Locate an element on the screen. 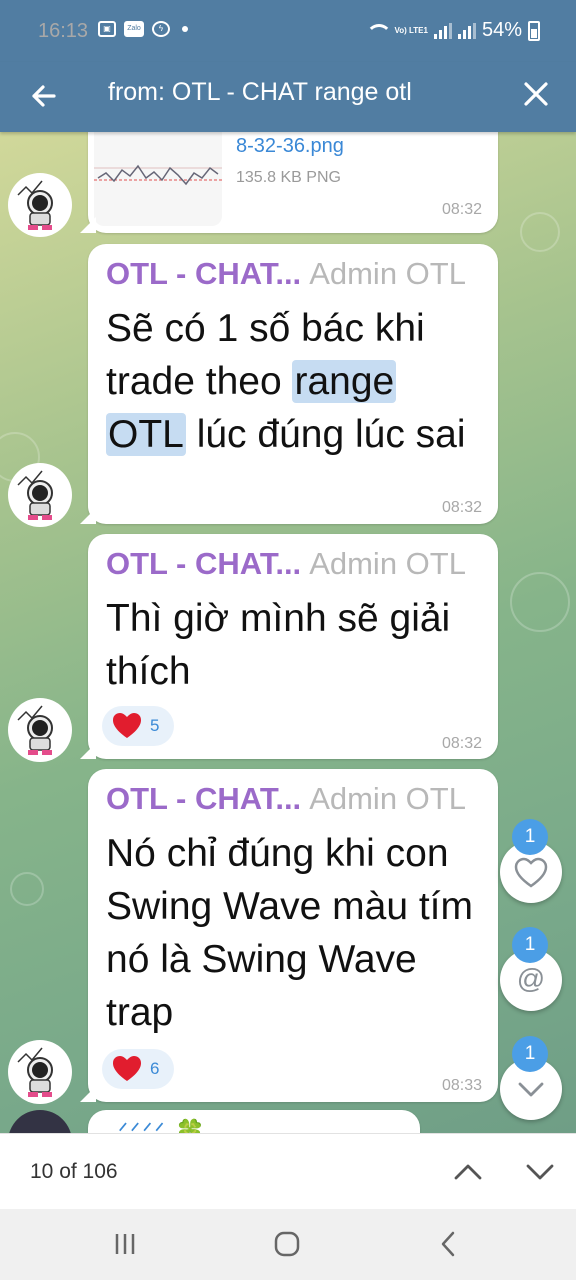 The width and height of the screenshot is (576, 1280). back-arrow-icon is located at coordinates (44, 96).